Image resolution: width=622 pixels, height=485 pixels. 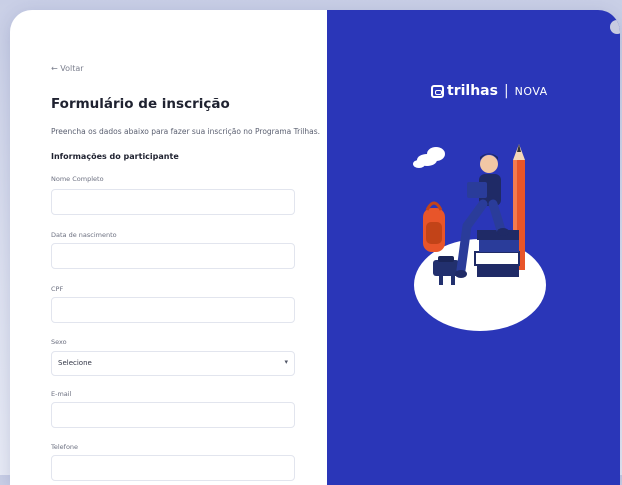 I want to click on partner-logo: NOVA, so click(x=531, y=91).